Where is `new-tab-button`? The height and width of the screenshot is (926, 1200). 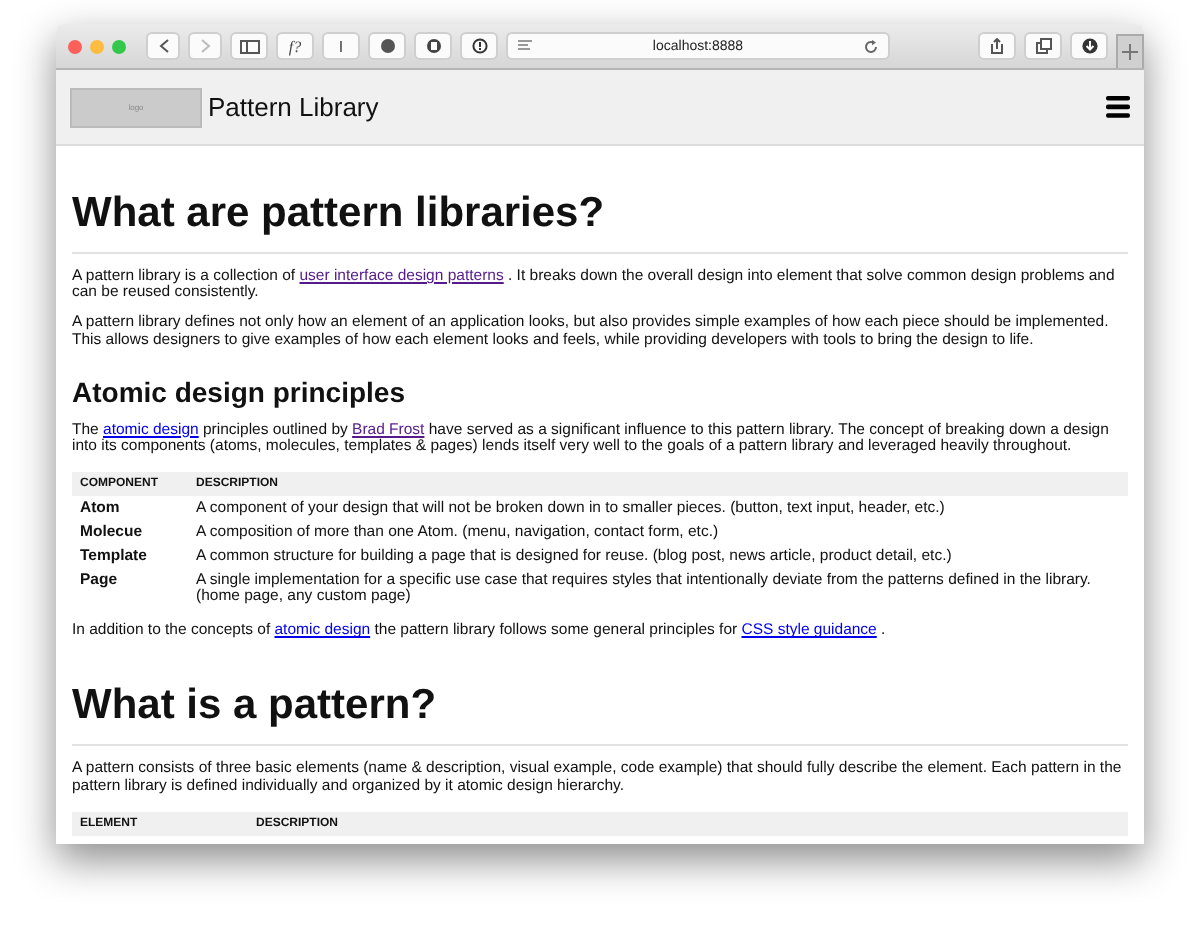
new-tab-button is located at coordinates (1130, 51).